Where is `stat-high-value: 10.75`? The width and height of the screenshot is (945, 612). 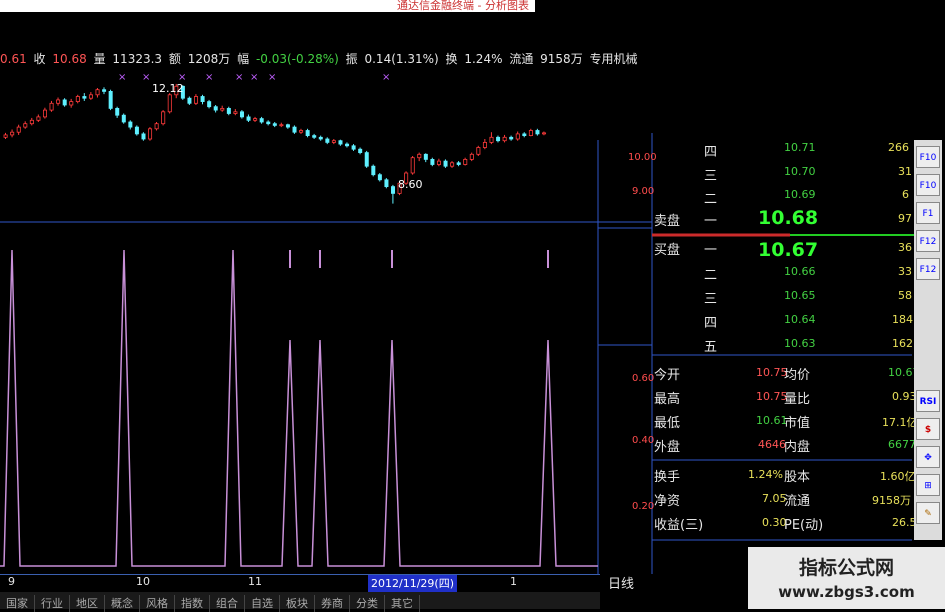
stat-high-value: 10.75 is located at coordinates (772, 396).